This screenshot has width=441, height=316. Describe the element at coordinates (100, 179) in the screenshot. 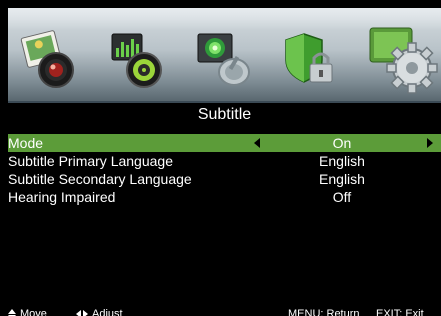

I see `option-label: Subtitle Secondary Language` at that location.